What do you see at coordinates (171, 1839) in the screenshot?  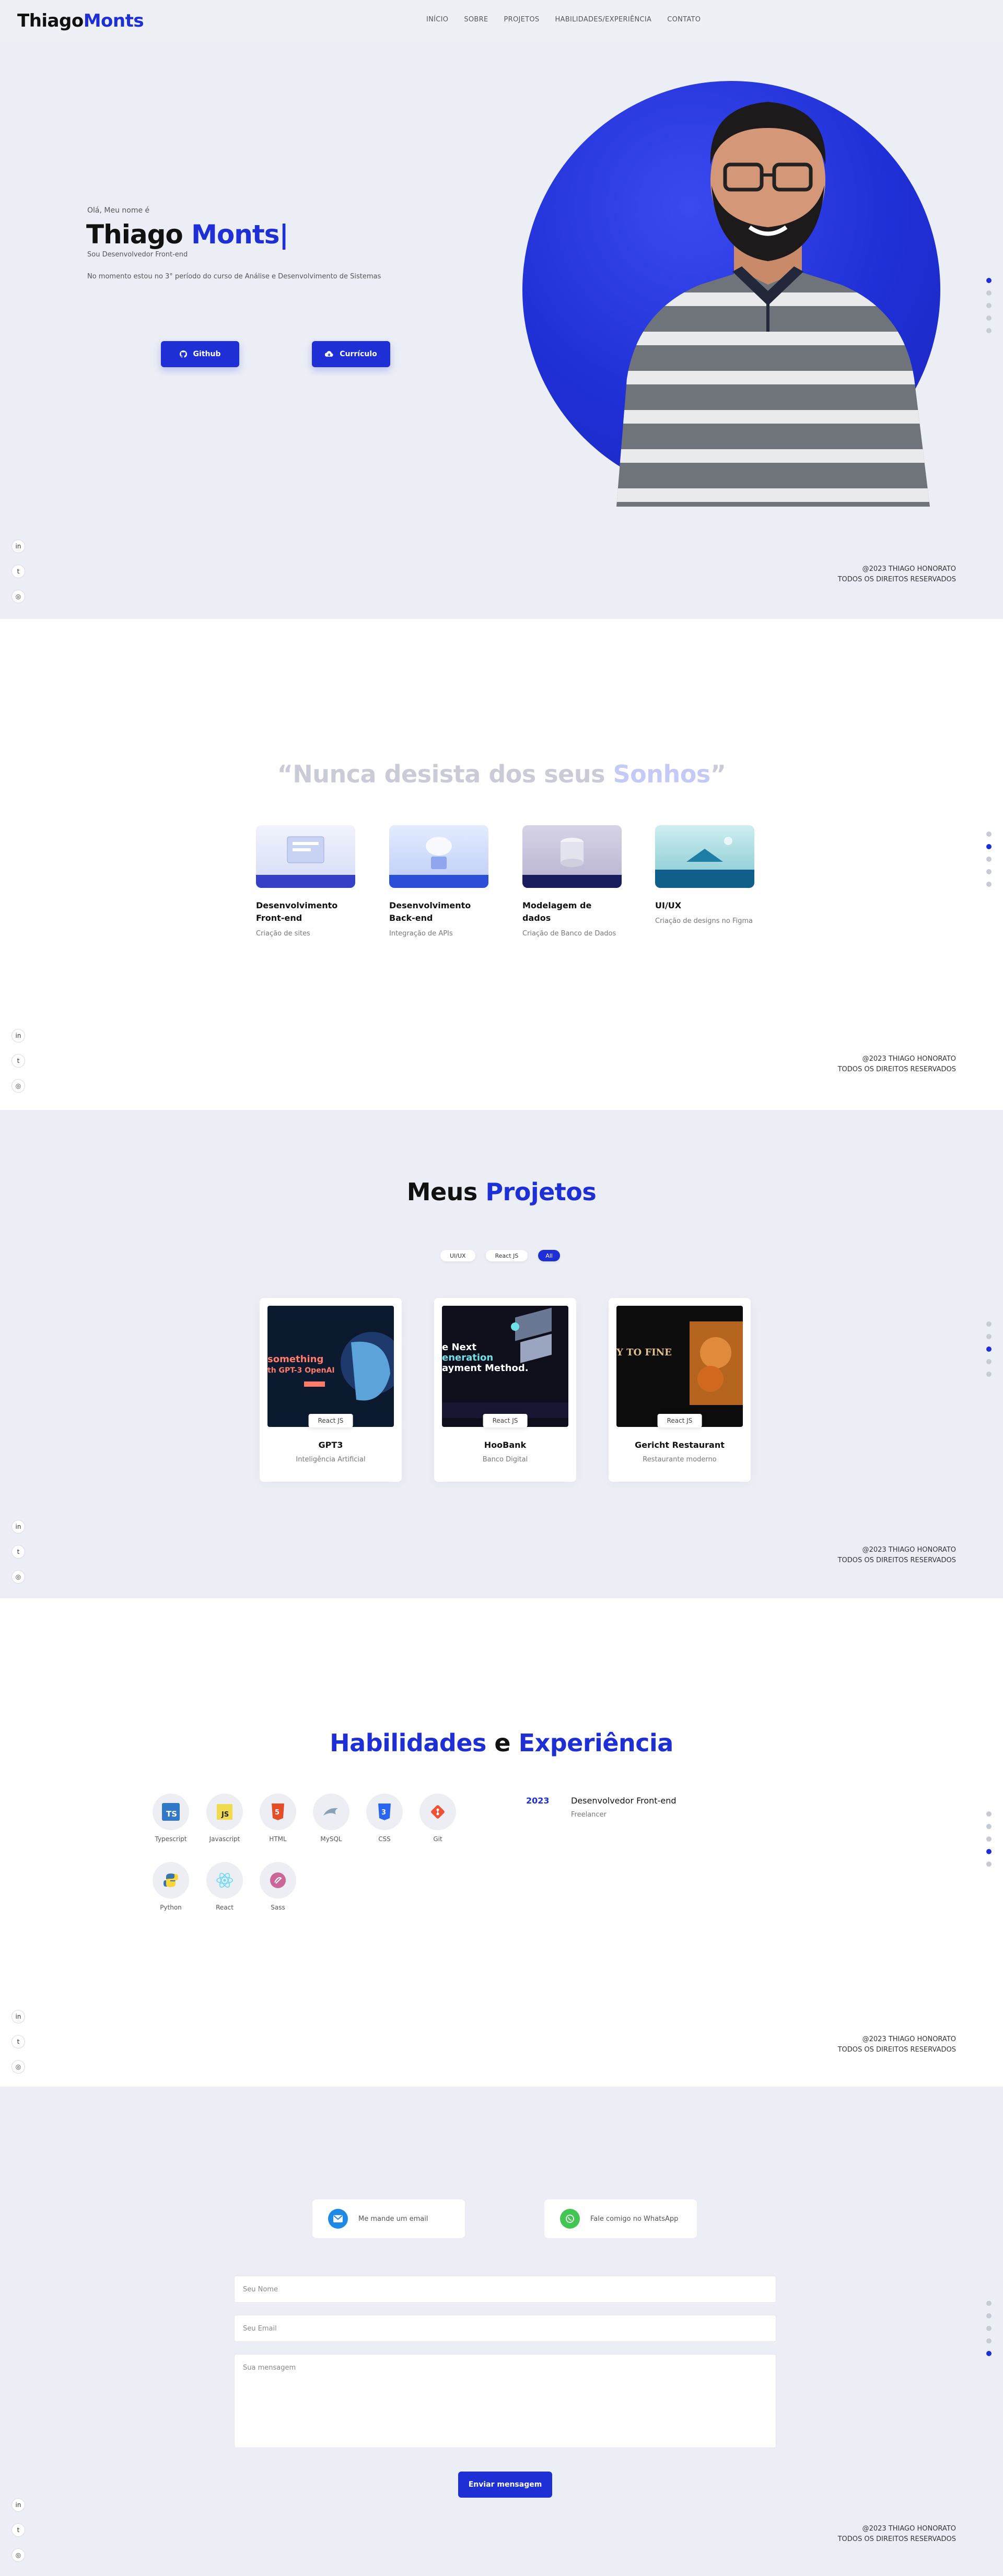 I see `skill-label: Typescript` at bounding box center [171, 1839].